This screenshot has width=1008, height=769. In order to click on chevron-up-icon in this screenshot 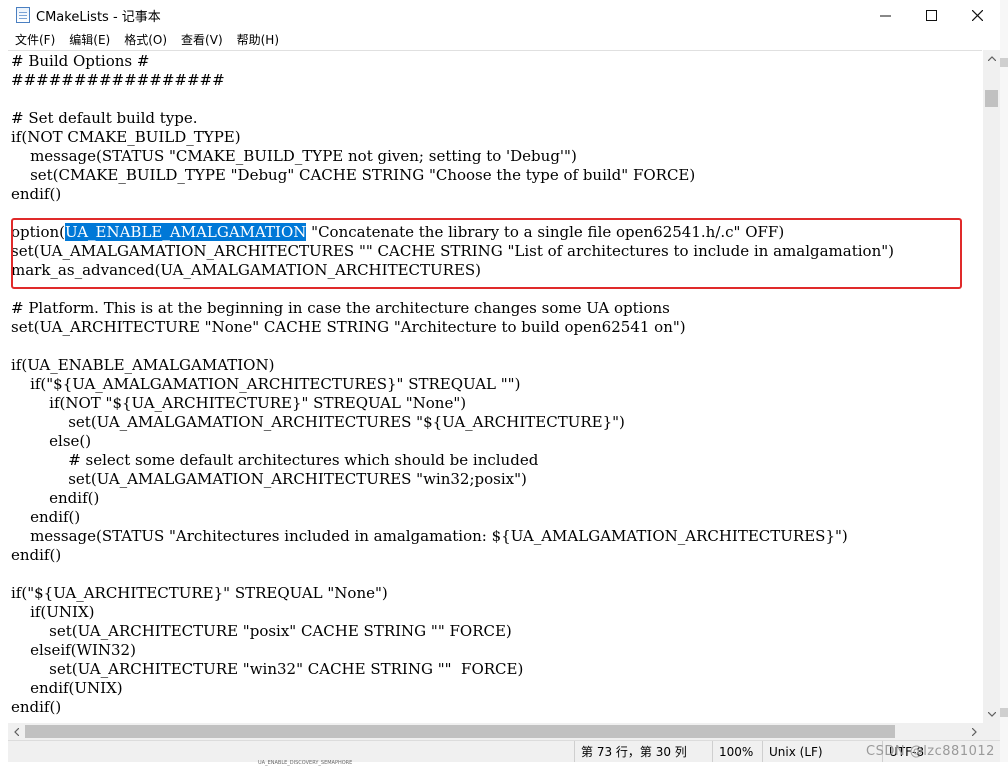, I will do `click(991, 58)`.